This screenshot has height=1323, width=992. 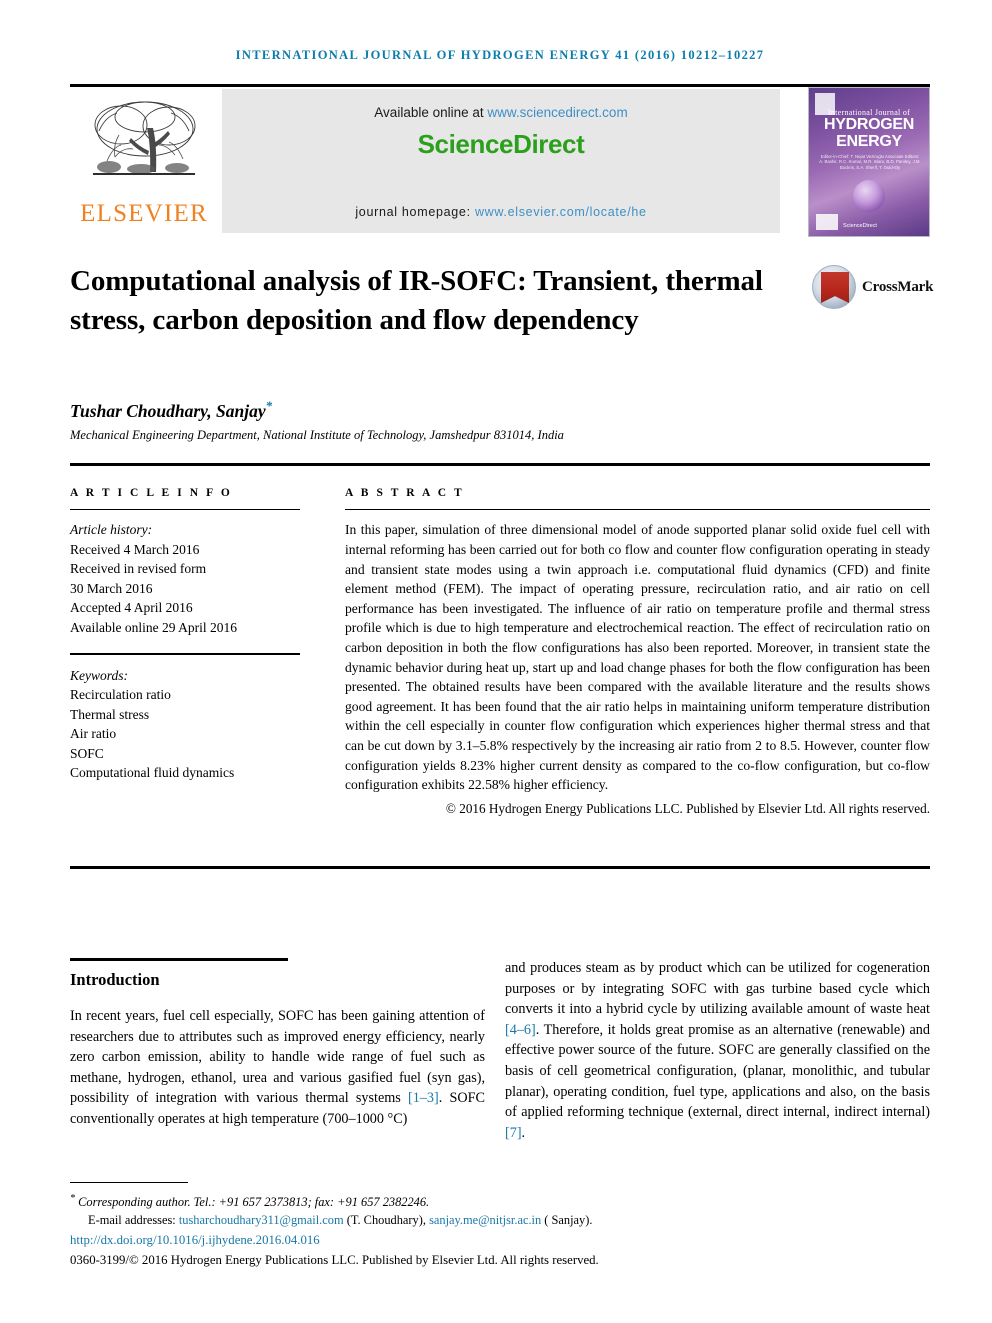 What do you see at coordinates (111, 530) in the screenshot?
I see `article-history-heading: Article history:` at bounding box center [111, 530].